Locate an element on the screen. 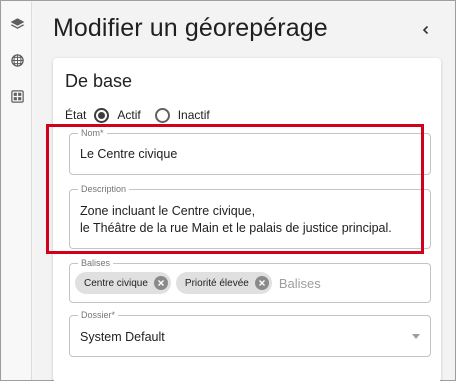 This screenshot has width=456, height=381. folder-select: Dossier* System Default is located at coordinates (250, 333).